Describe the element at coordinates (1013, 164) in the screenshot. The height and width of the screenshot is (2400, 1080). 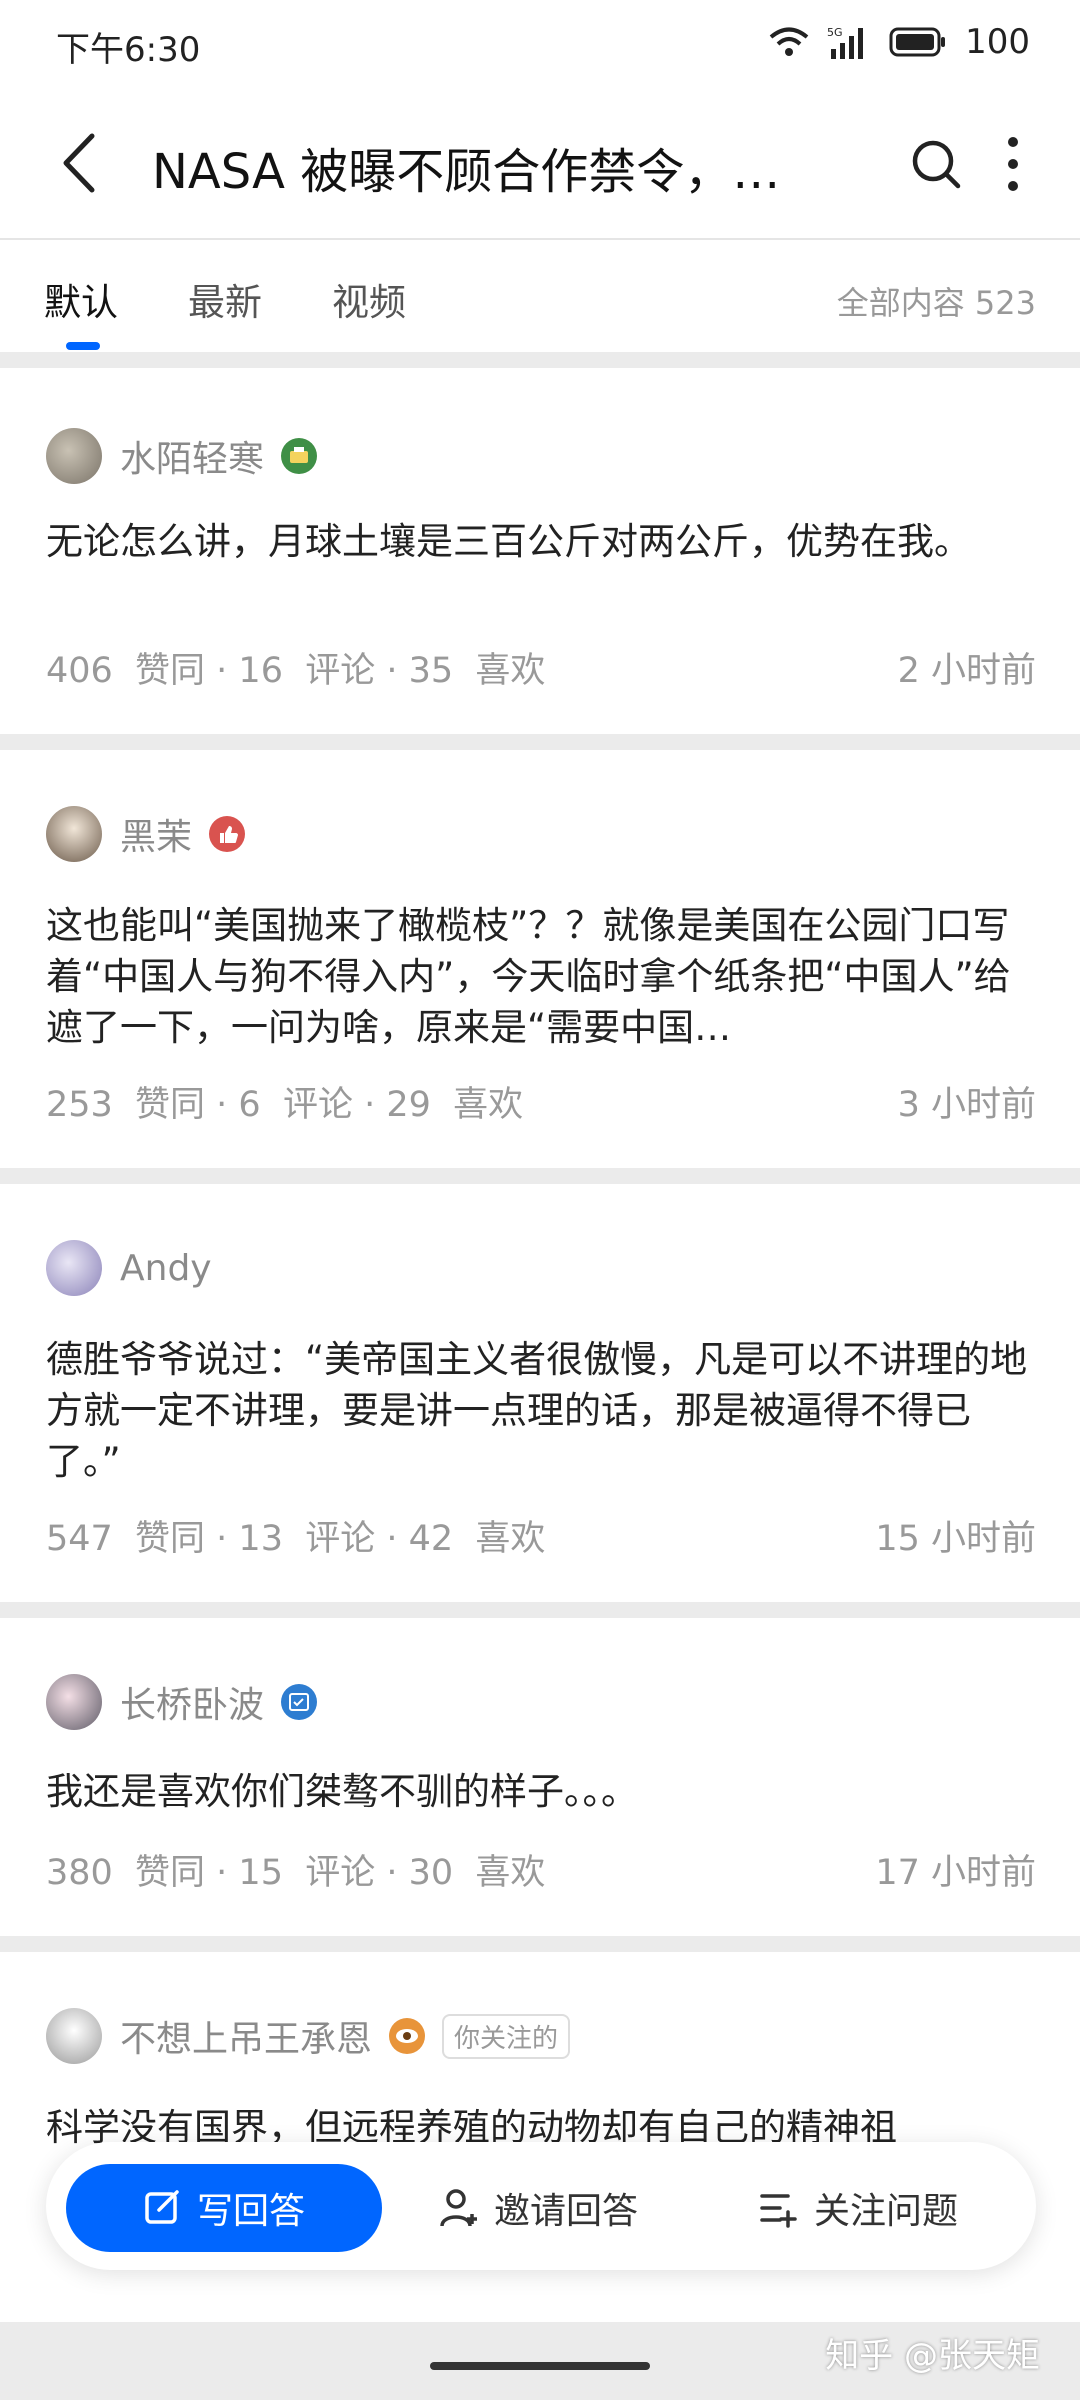
I see `more-options-icon` at that location.